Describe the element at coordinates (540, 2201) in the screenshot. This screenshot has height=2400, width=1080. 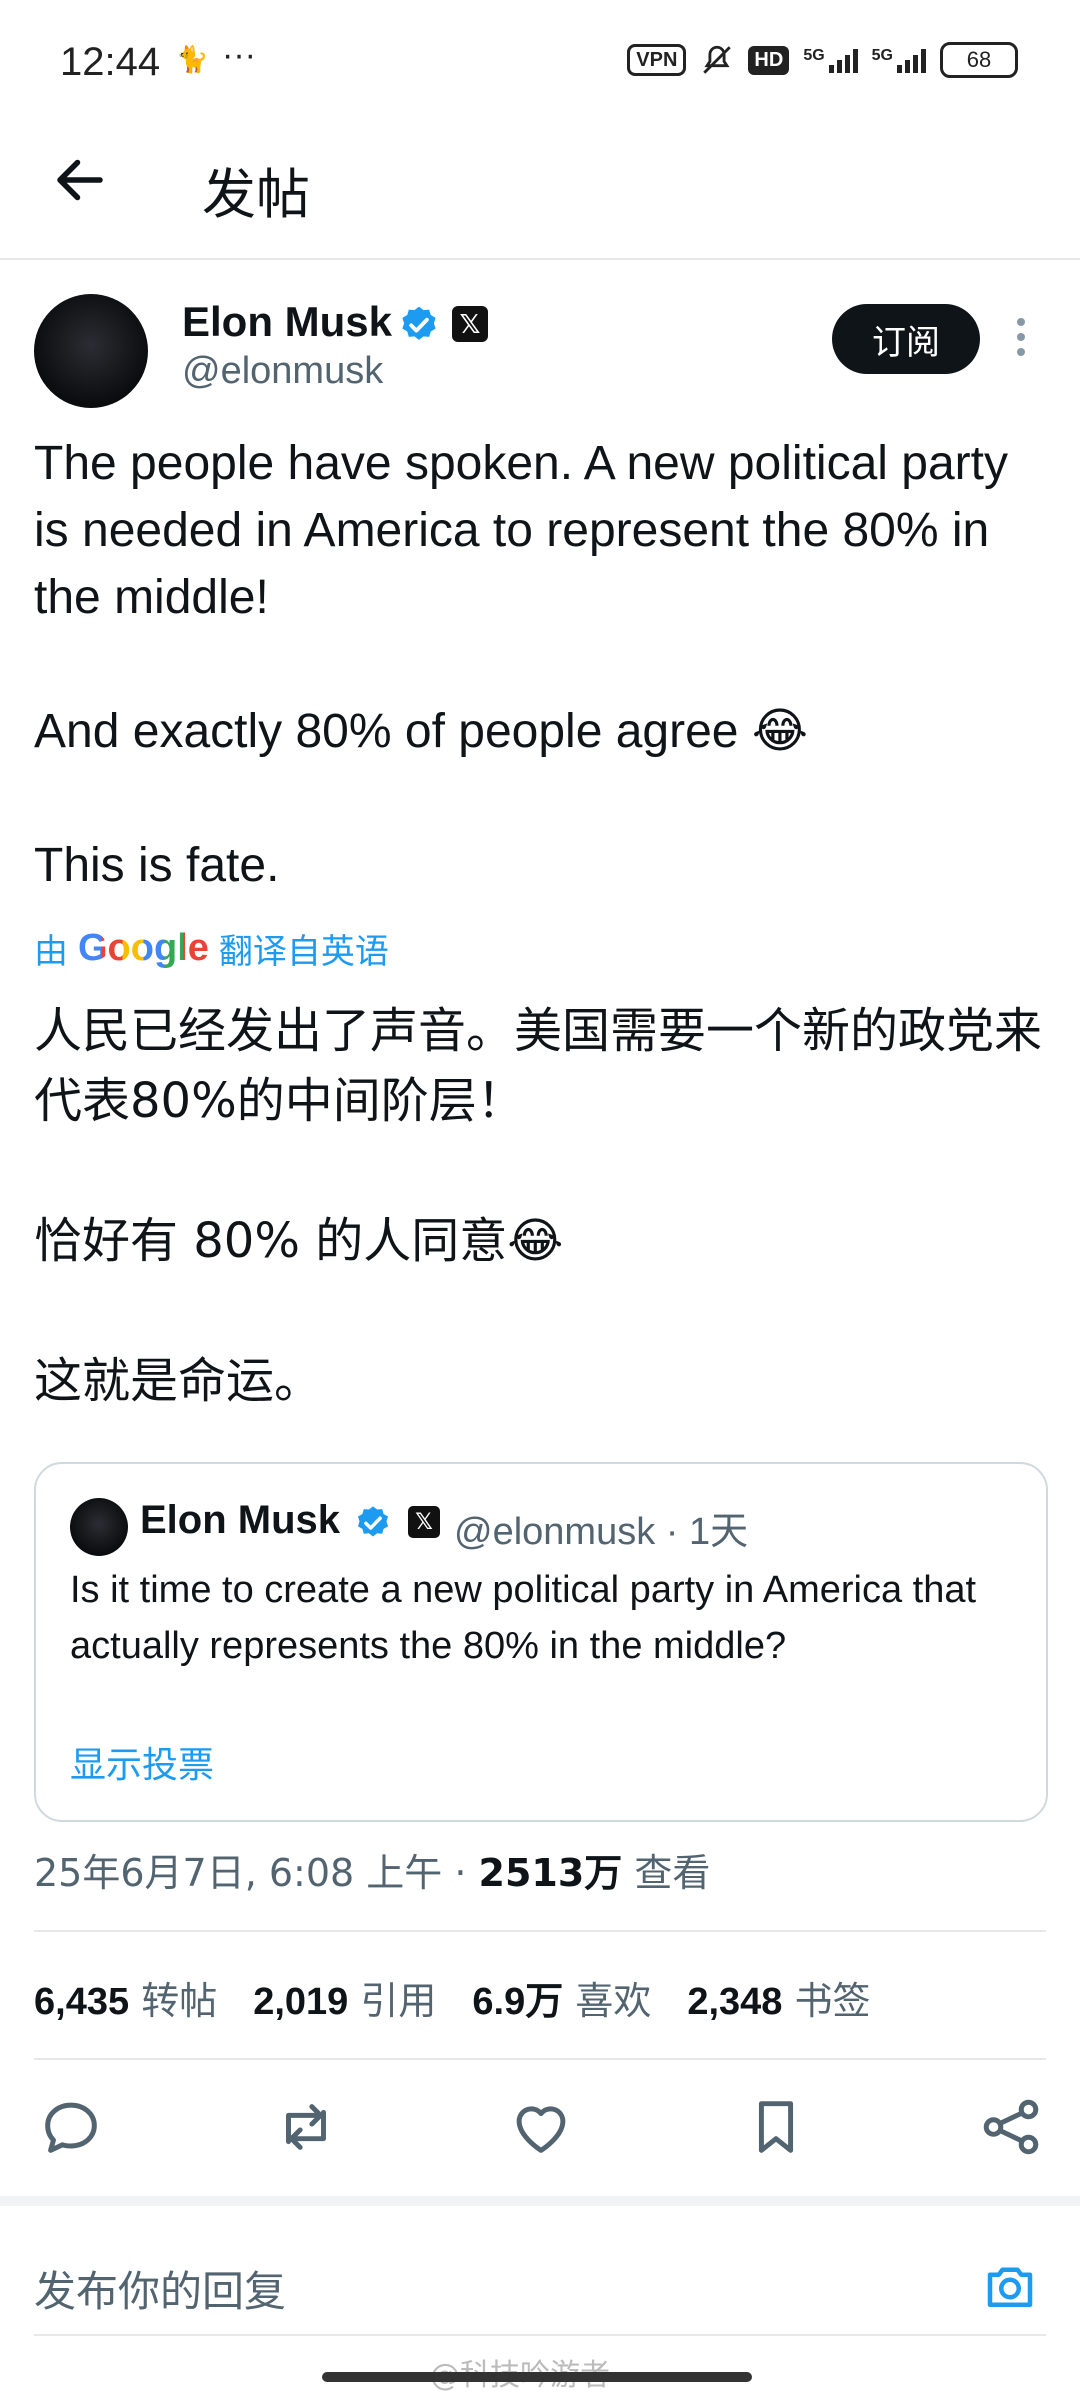
I see `section-divider` at that location.